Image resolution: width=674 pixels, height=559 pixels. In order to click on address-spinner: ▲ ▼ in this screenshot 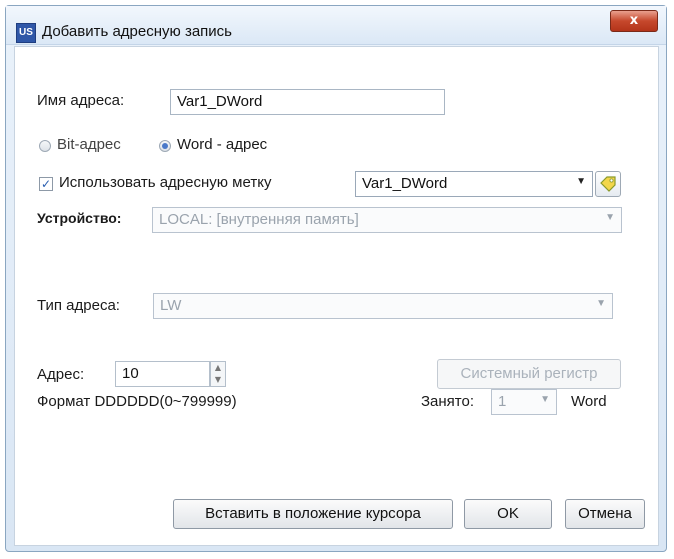, I will do `click(218, 374)`.